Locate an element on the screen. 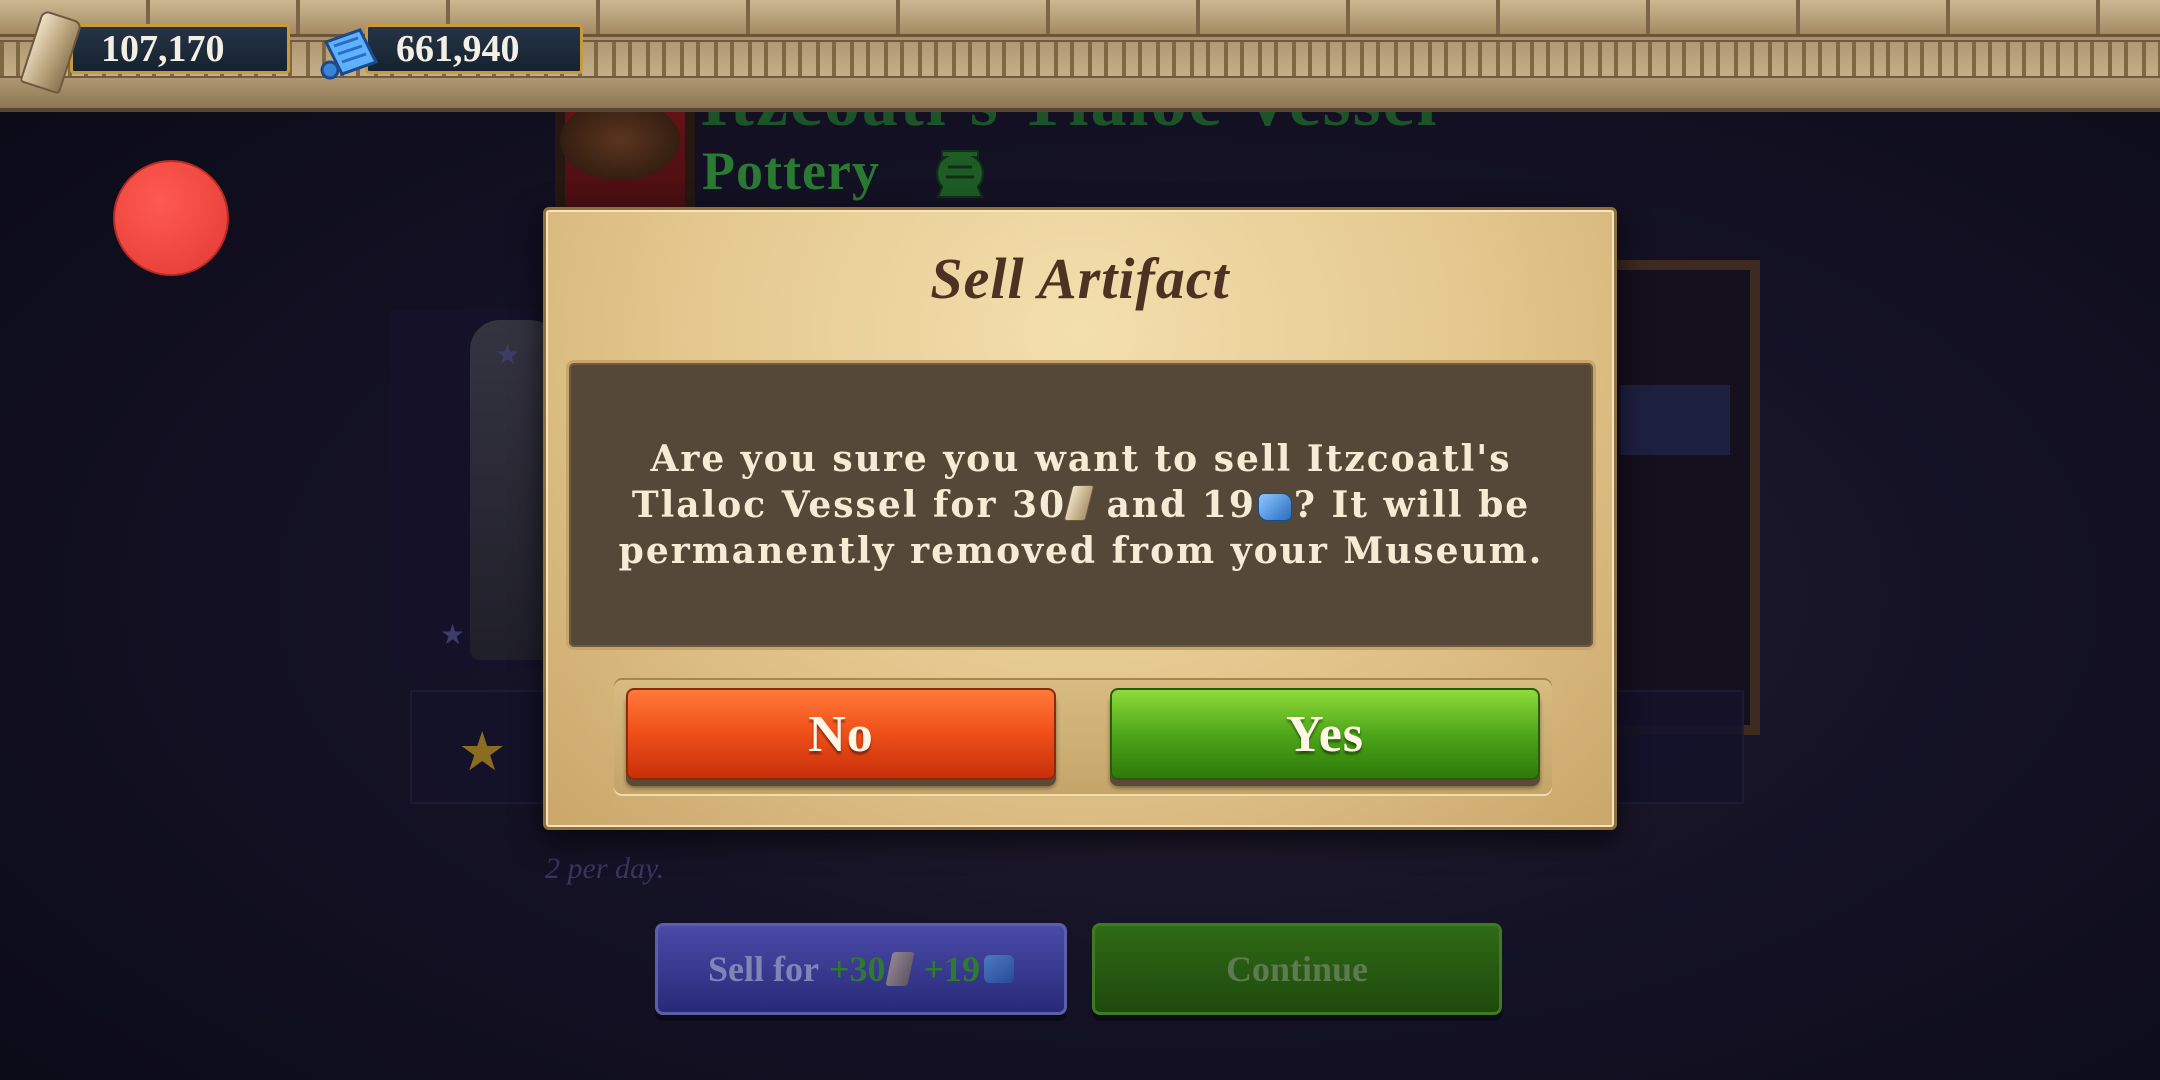  sell-artifact-amount: +30 is located at coordinates (857, 969).